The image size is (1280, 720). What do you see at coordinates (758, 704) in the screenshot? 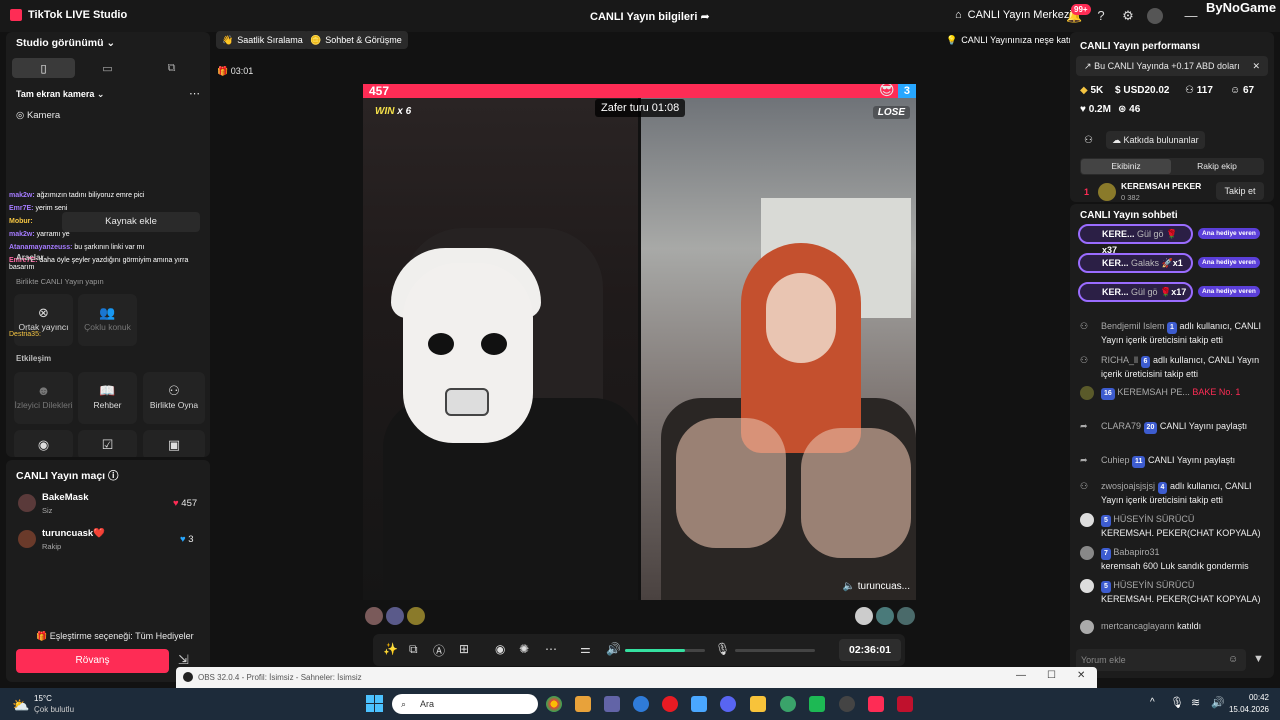
I see `folder-icon` at bounding box center [758, 704].